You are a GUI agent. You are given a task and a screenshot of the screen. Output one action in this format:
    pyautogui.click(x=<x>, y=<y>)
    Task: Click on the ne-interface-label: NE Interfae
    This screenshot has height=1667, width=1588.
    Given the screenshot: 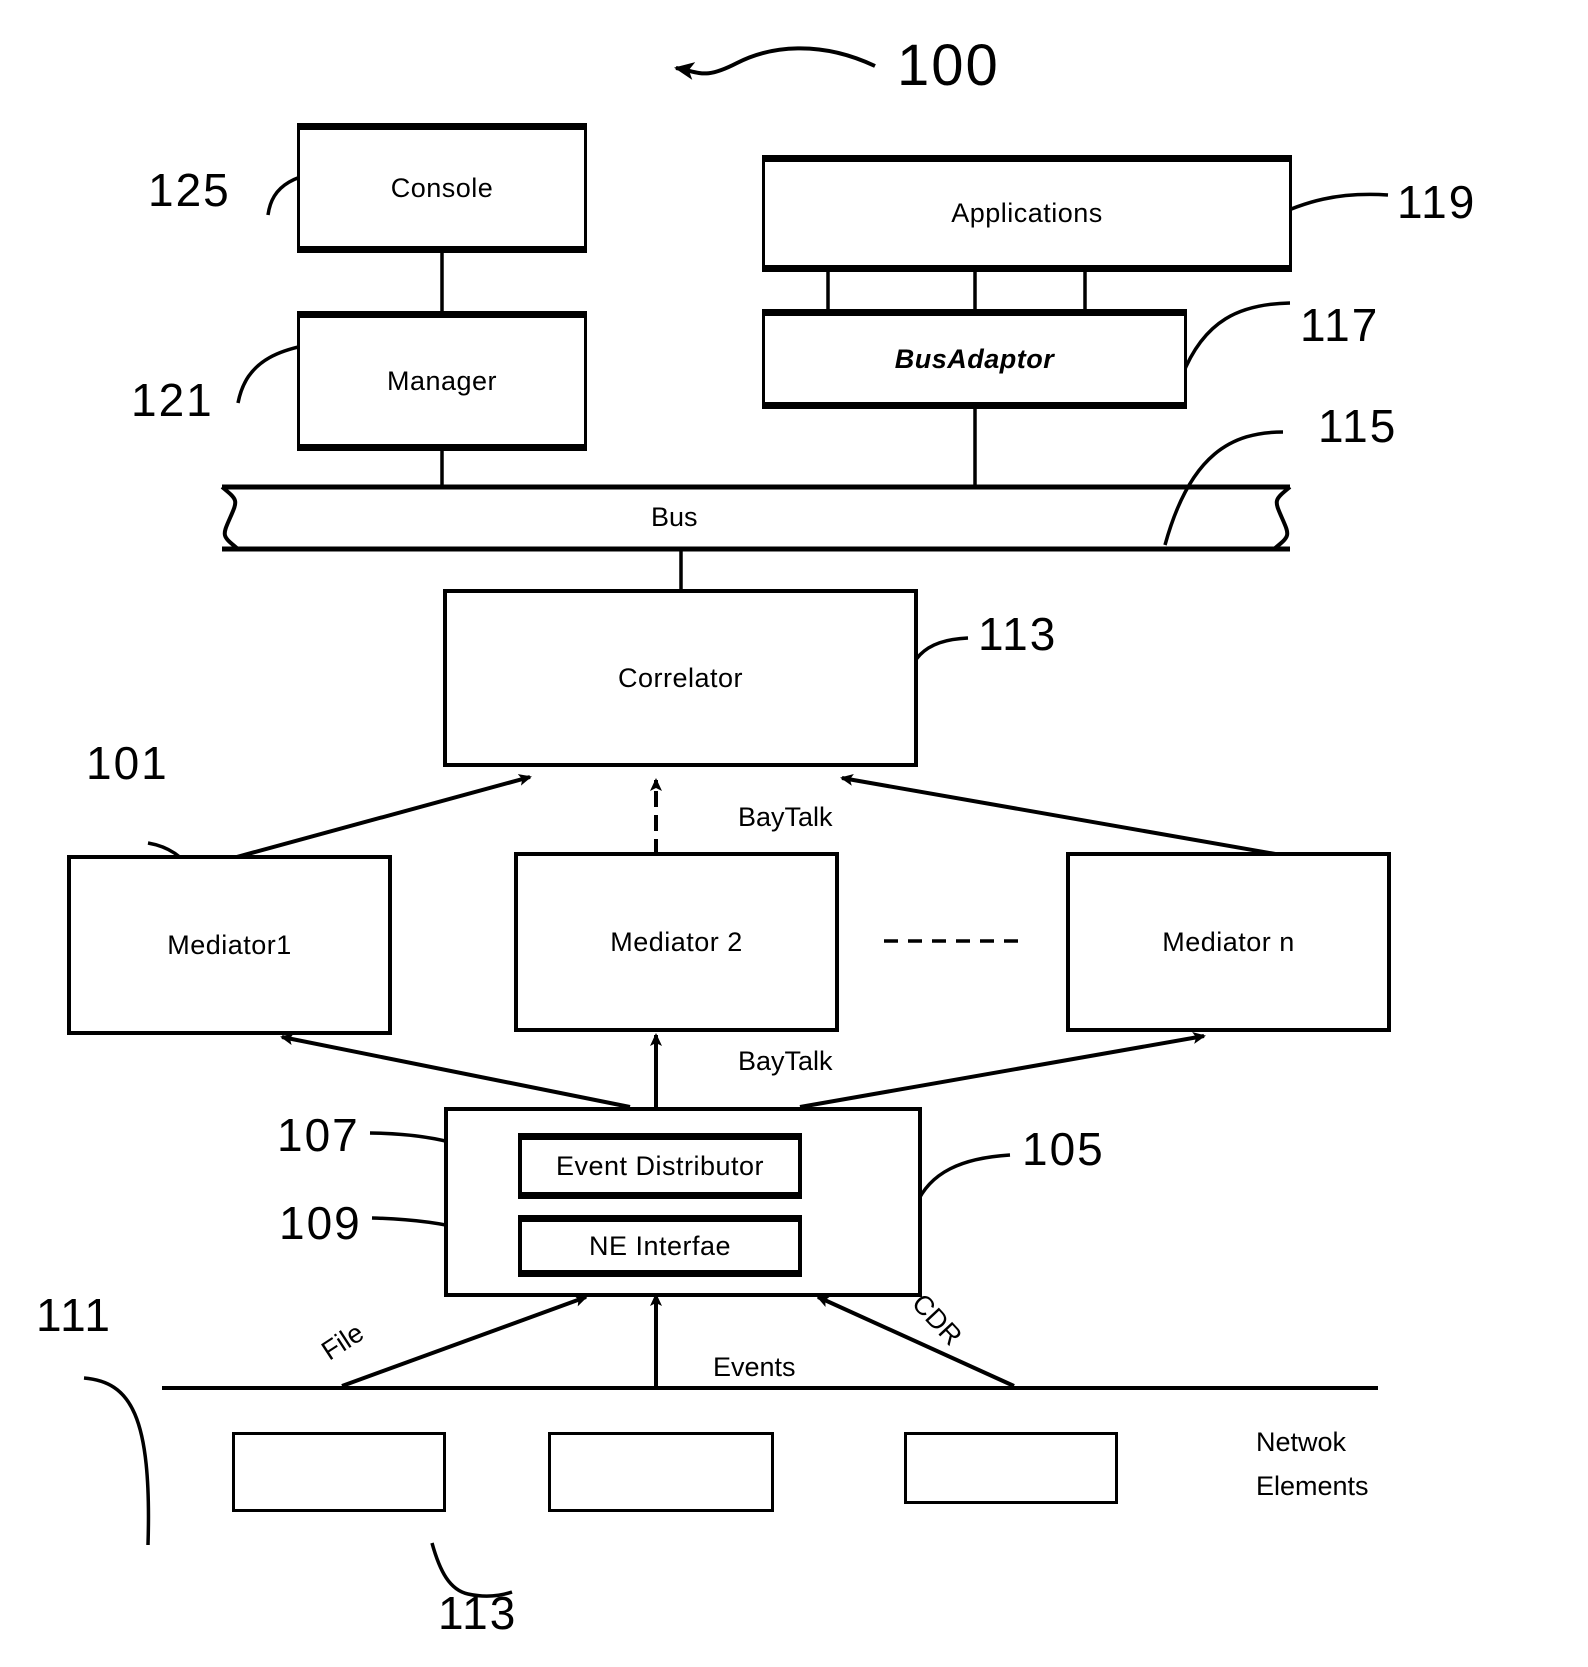 What is the action you would take?
    pyautogui.click(x=660, y=1245)
    